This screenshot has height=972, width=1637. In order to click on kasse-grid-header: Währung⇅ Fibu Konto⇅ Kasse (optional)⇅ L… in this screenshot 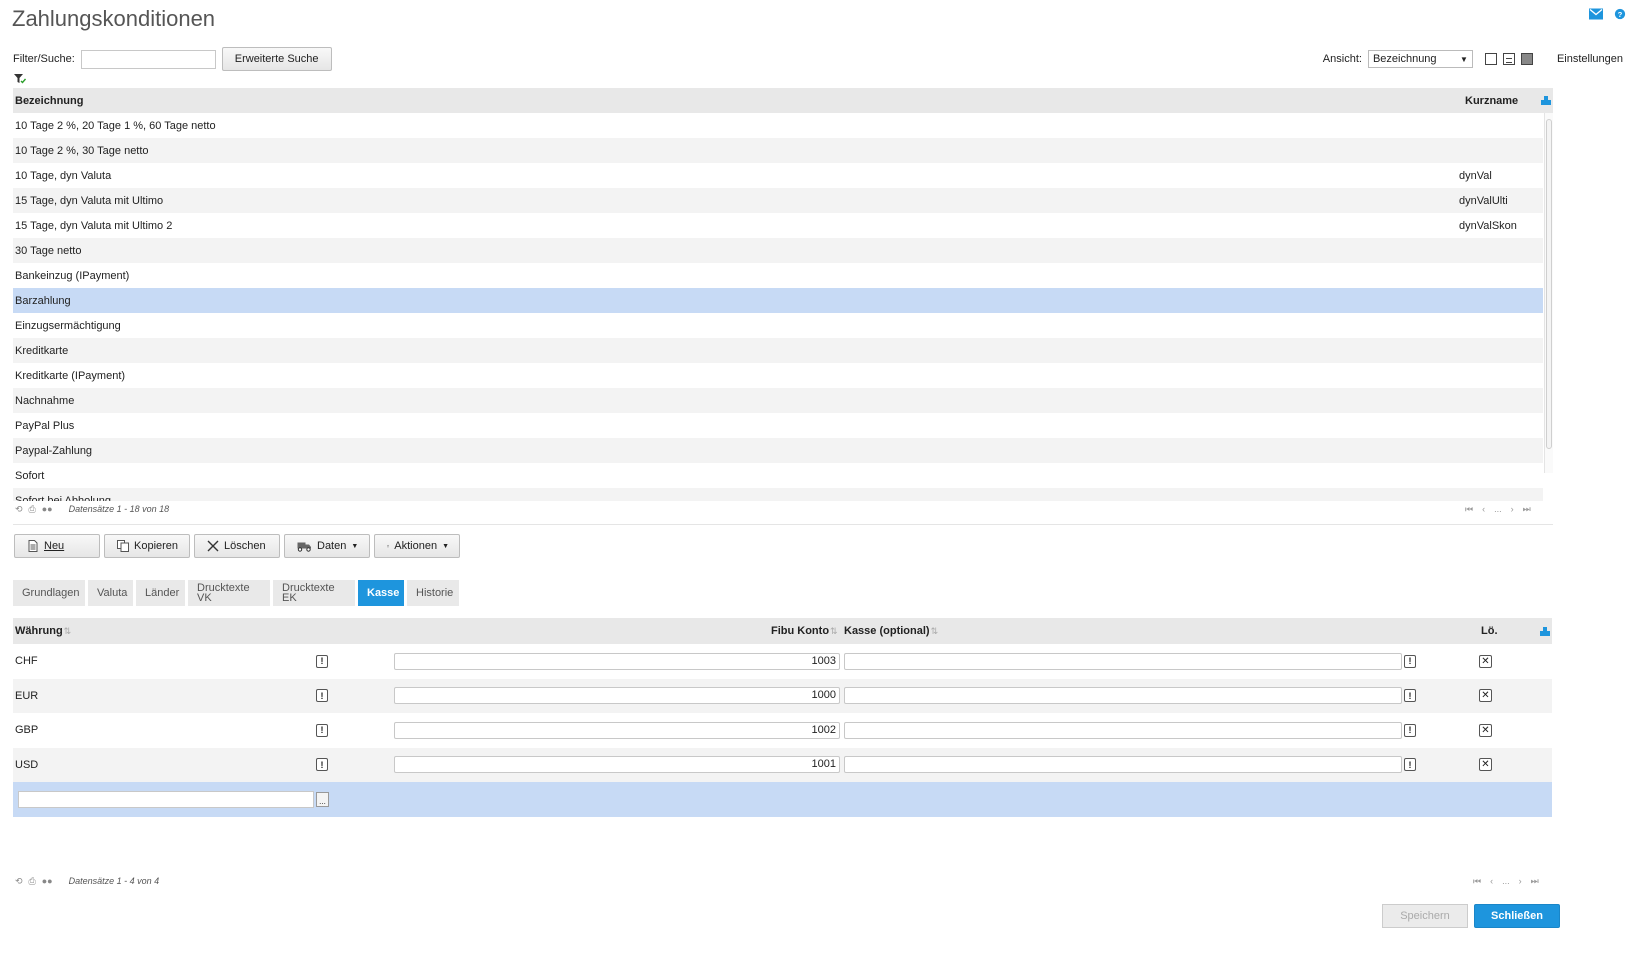, I will do `click(782, 631)`.